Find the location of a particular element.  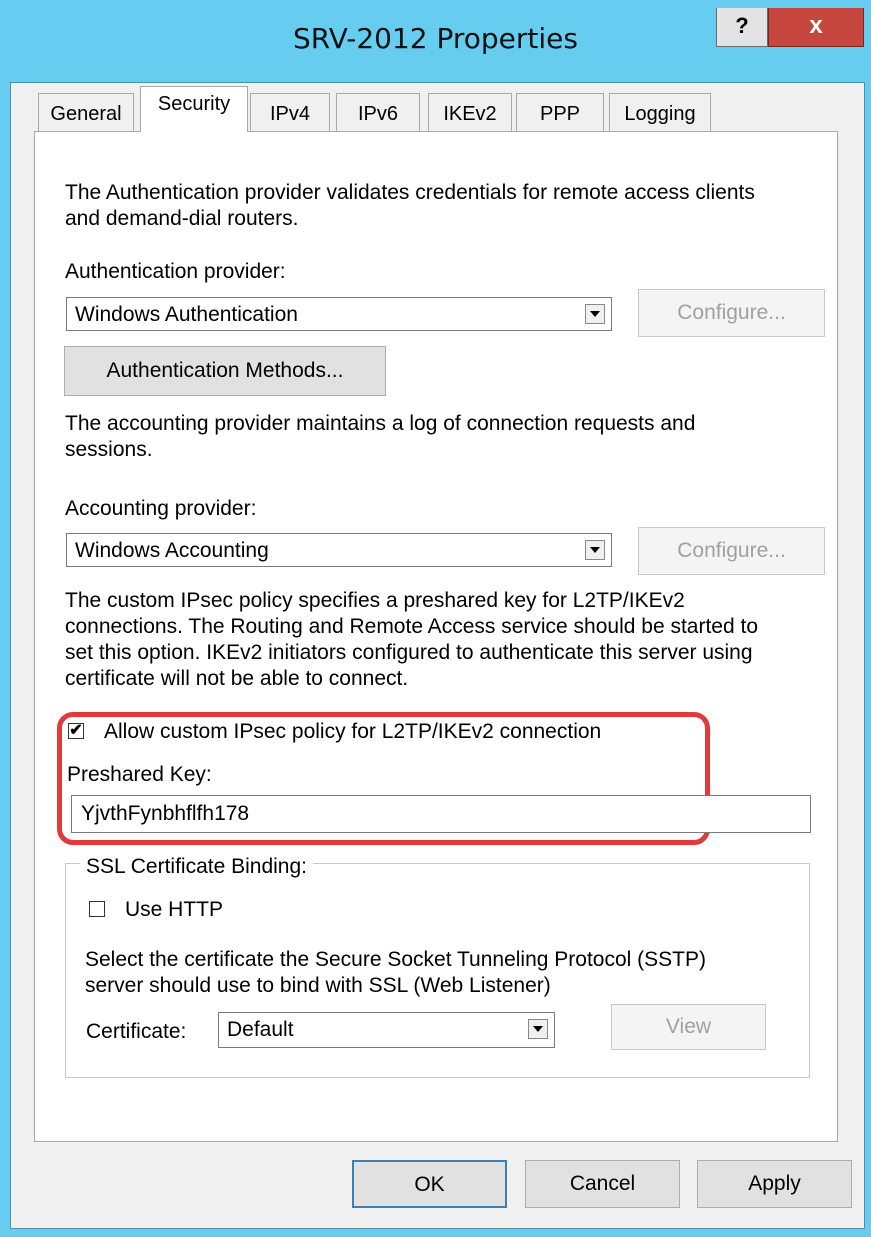

cancel-button: Cancel is located at coordinates (602, 1184).